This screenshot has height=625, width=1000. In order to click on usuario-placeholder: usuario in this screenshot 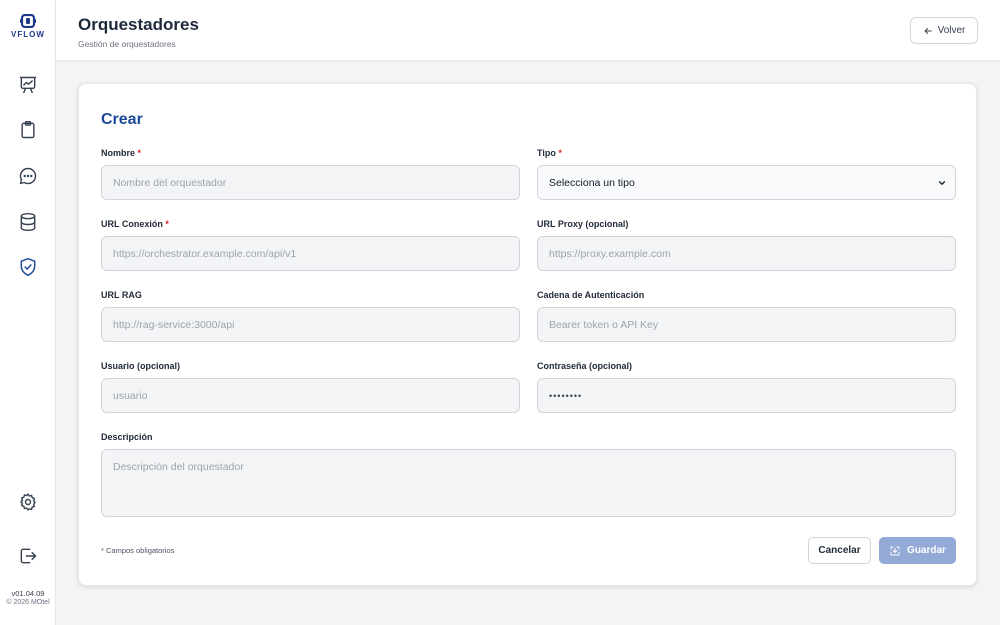, I will do `click(130, 395)`.